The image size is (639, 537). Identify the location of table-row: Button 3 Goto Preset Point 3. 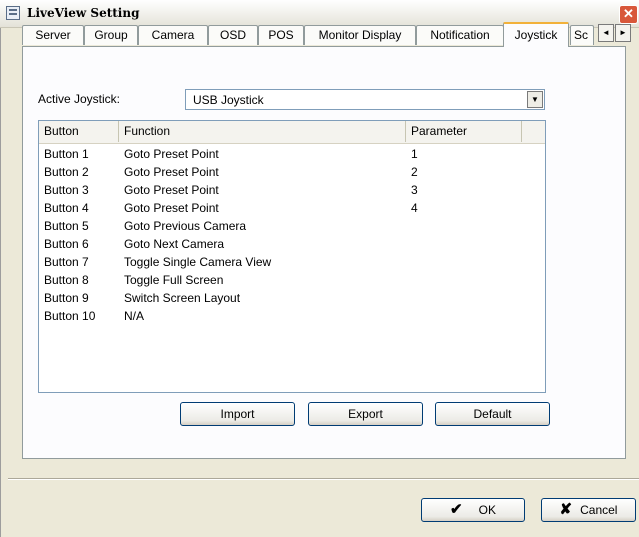
(292, 190).